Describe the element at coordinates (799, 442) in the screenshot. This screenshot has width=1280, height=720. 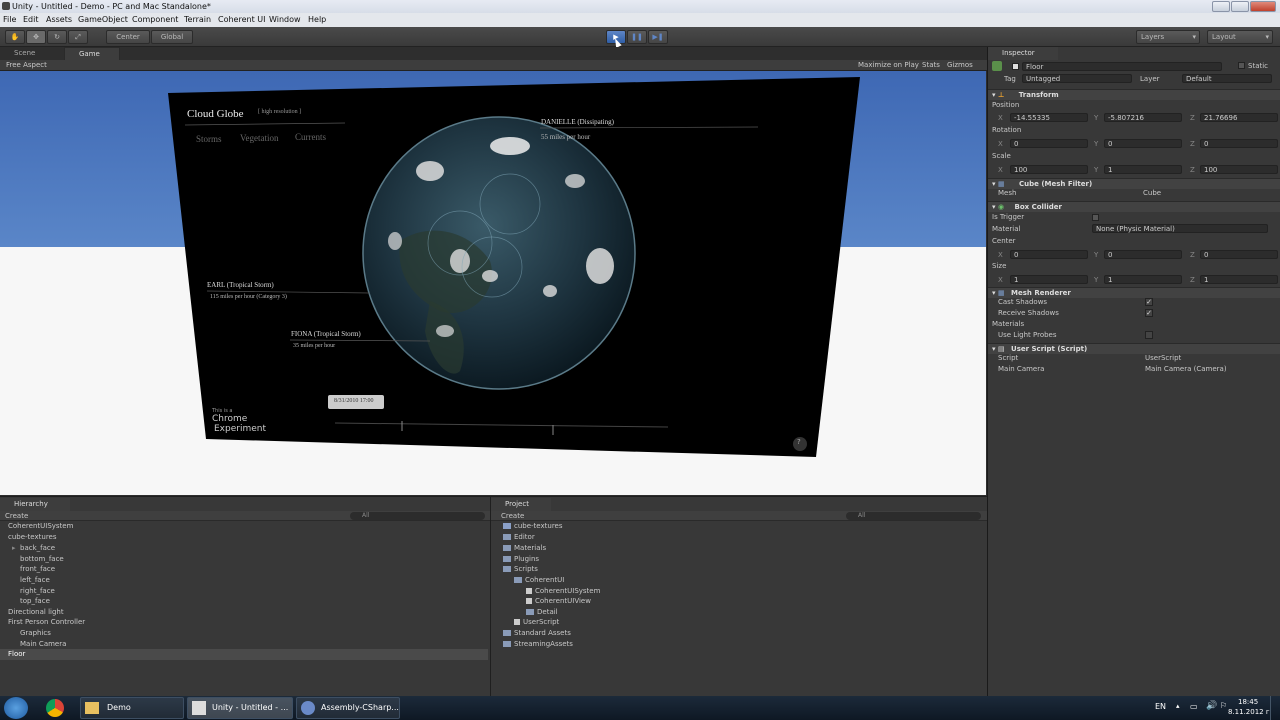
I see `help-icon: ?` at that location.